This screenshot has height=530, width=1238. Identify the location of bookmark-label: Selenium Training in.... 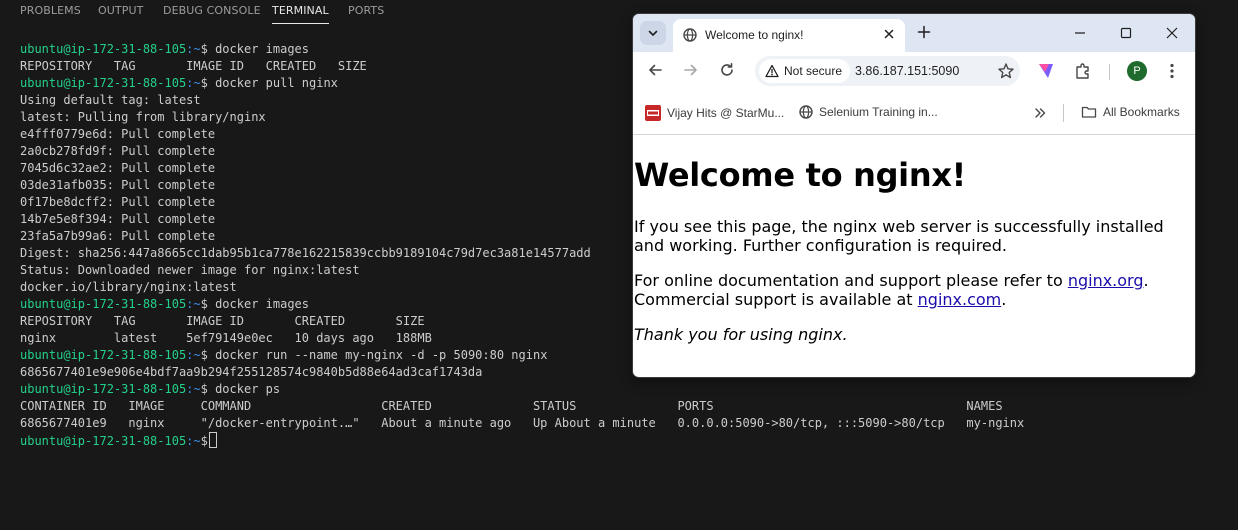
(878, 112).